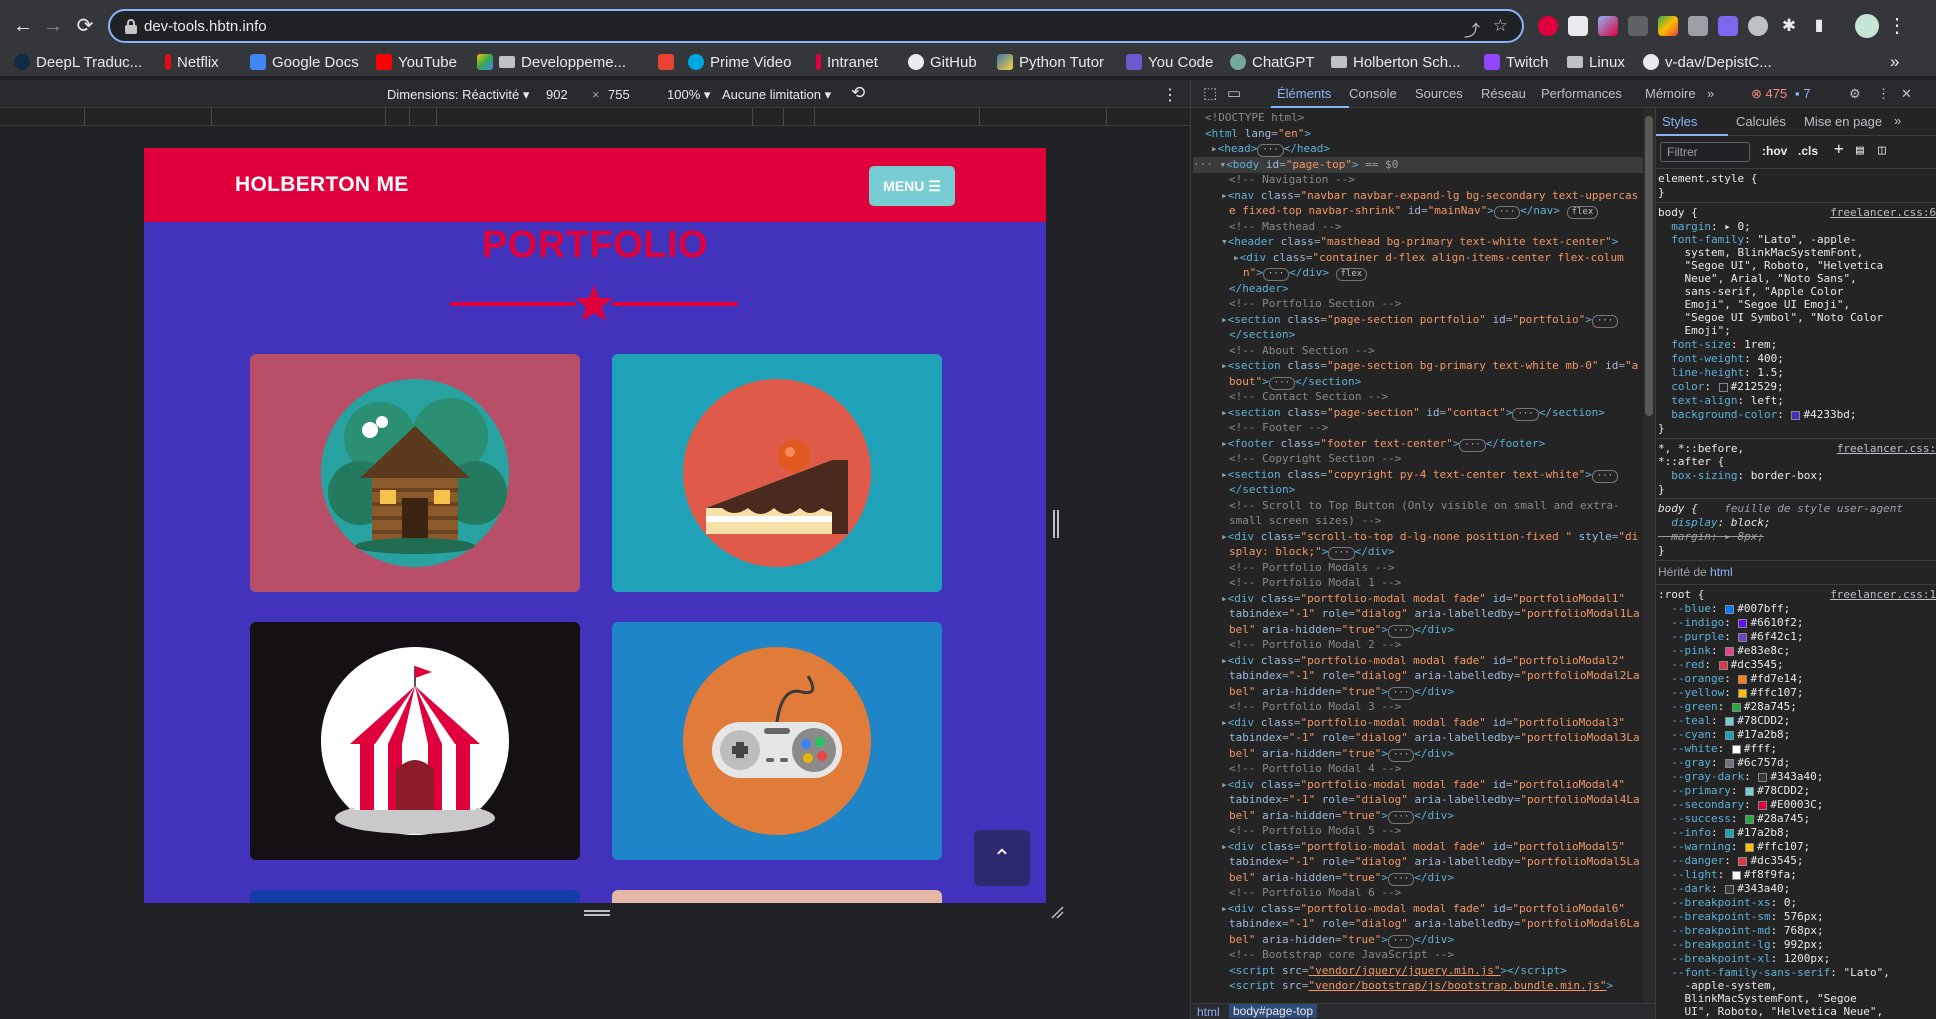  I want to click on style-rule-universal: *, *::before, freelancer.css:46, so click(1797, 449).